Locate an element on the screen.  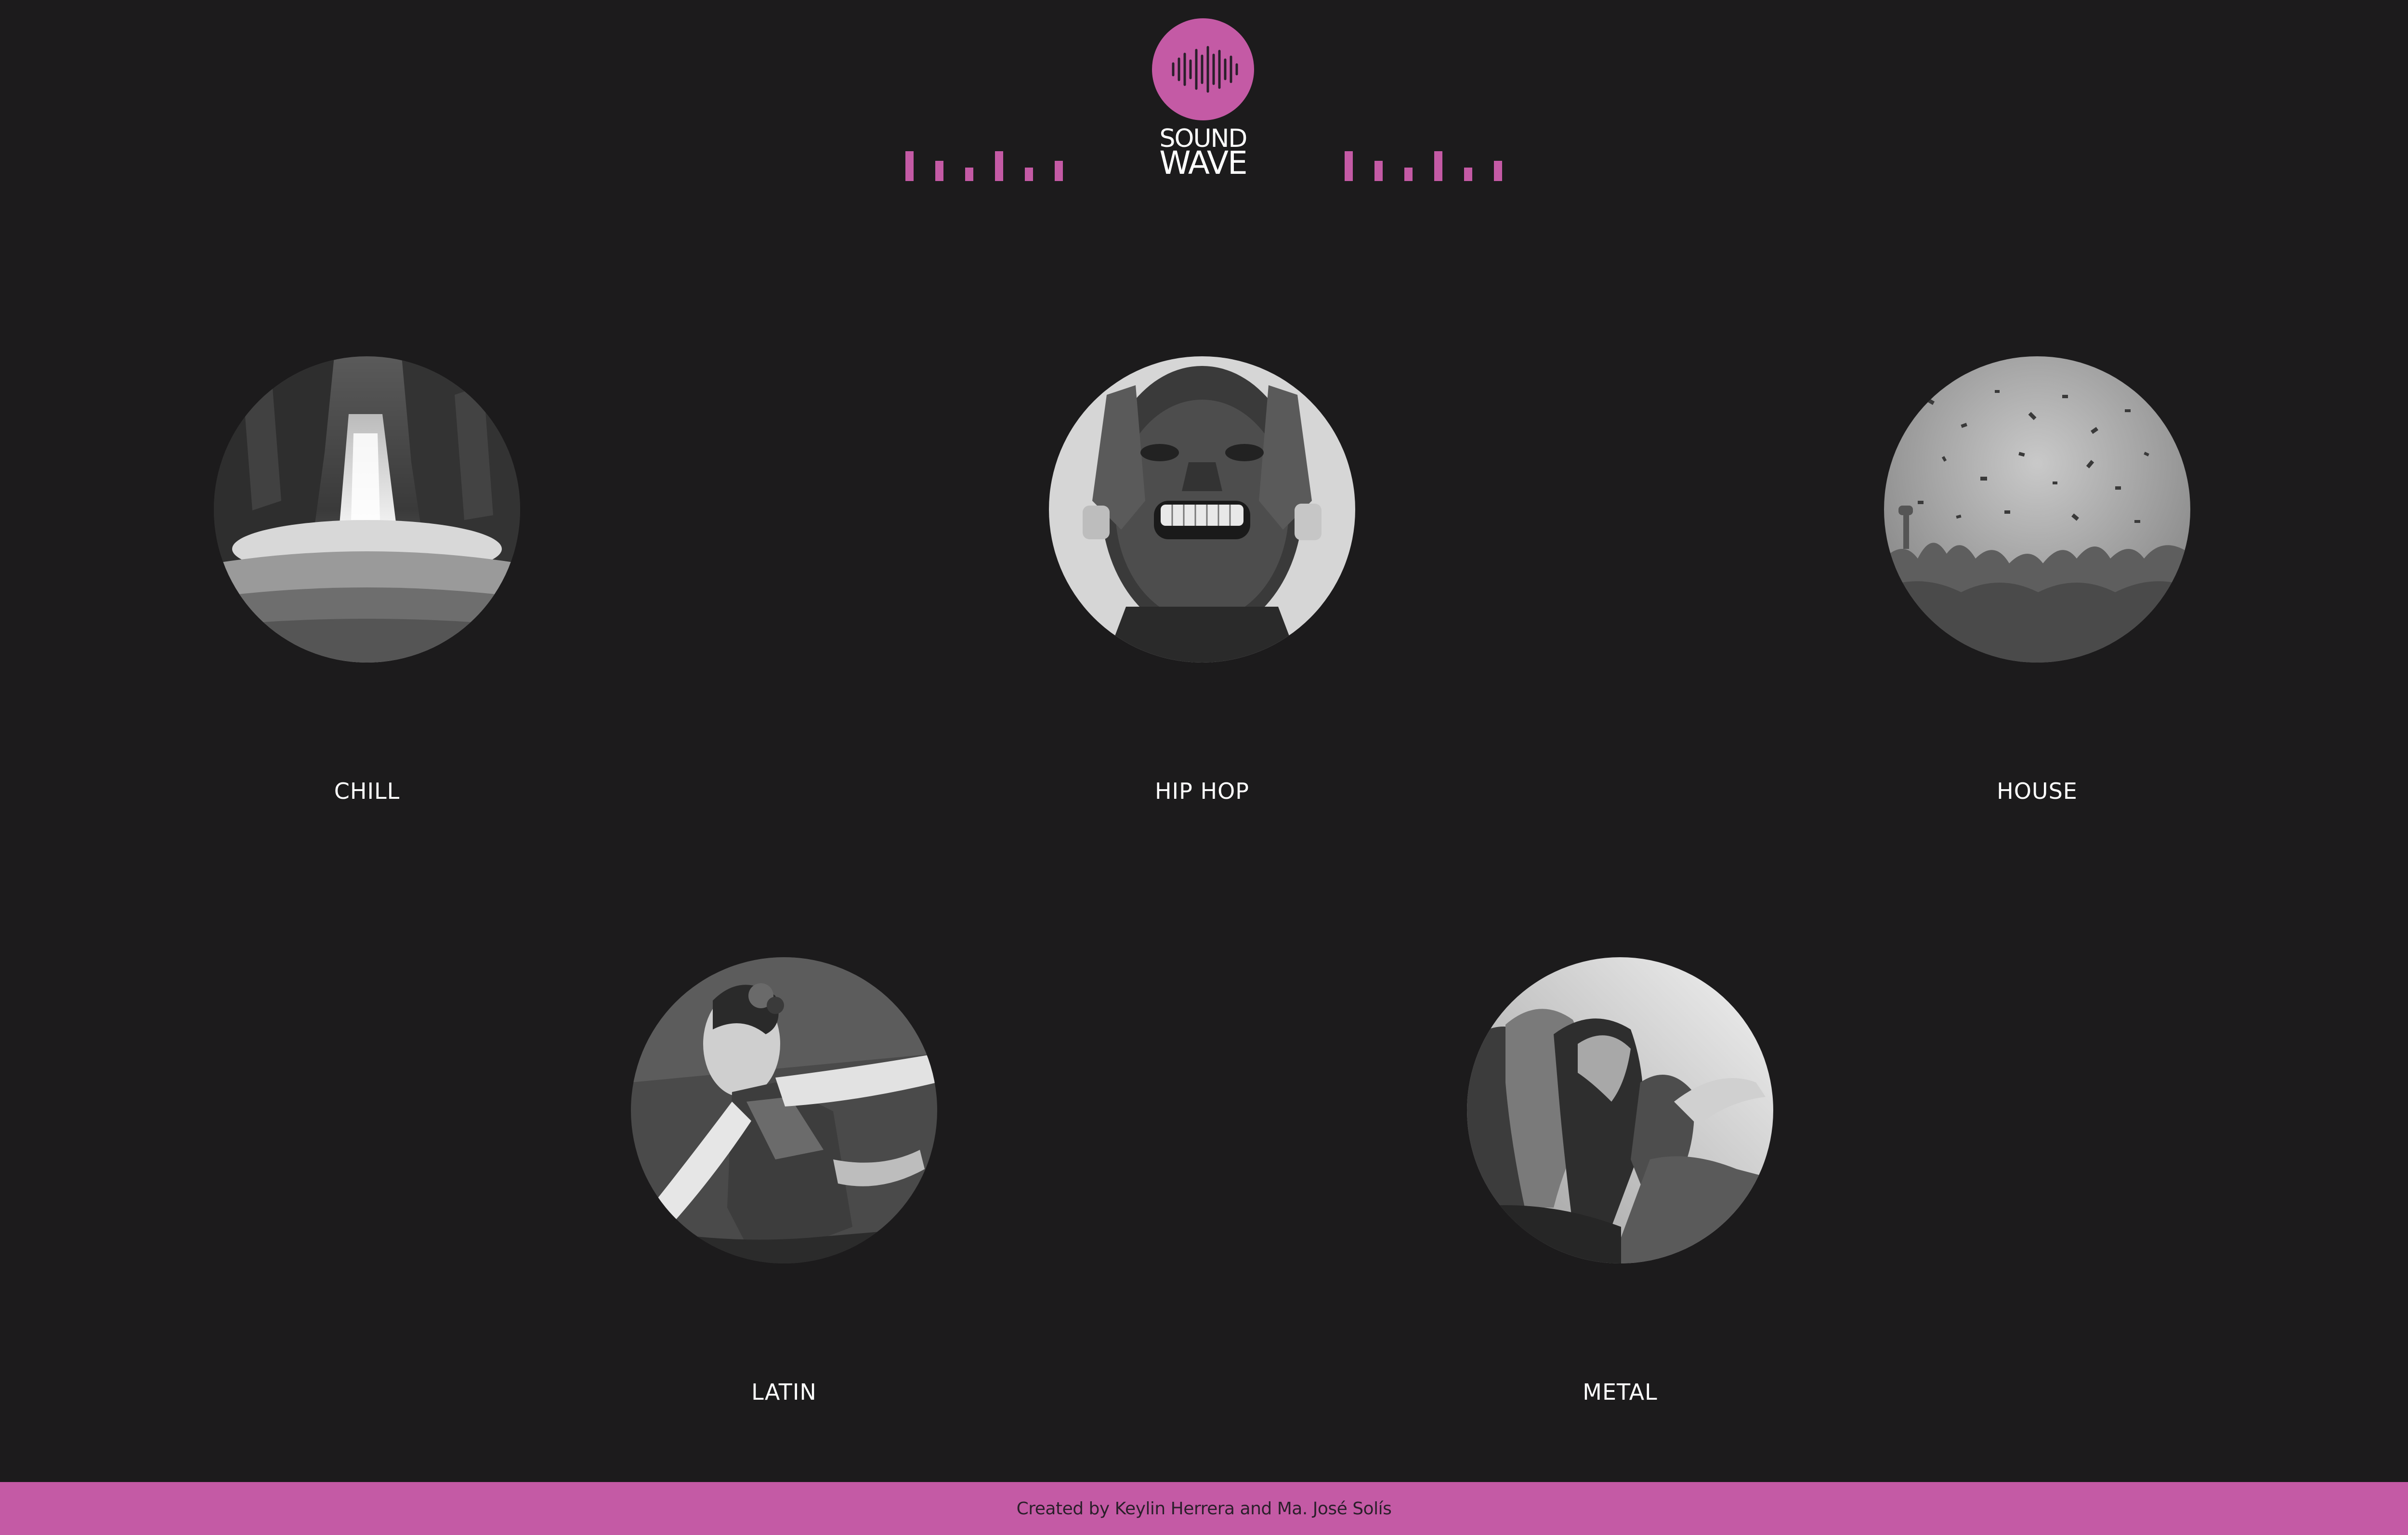
waterfall-image is located at coordinates (367, 510).